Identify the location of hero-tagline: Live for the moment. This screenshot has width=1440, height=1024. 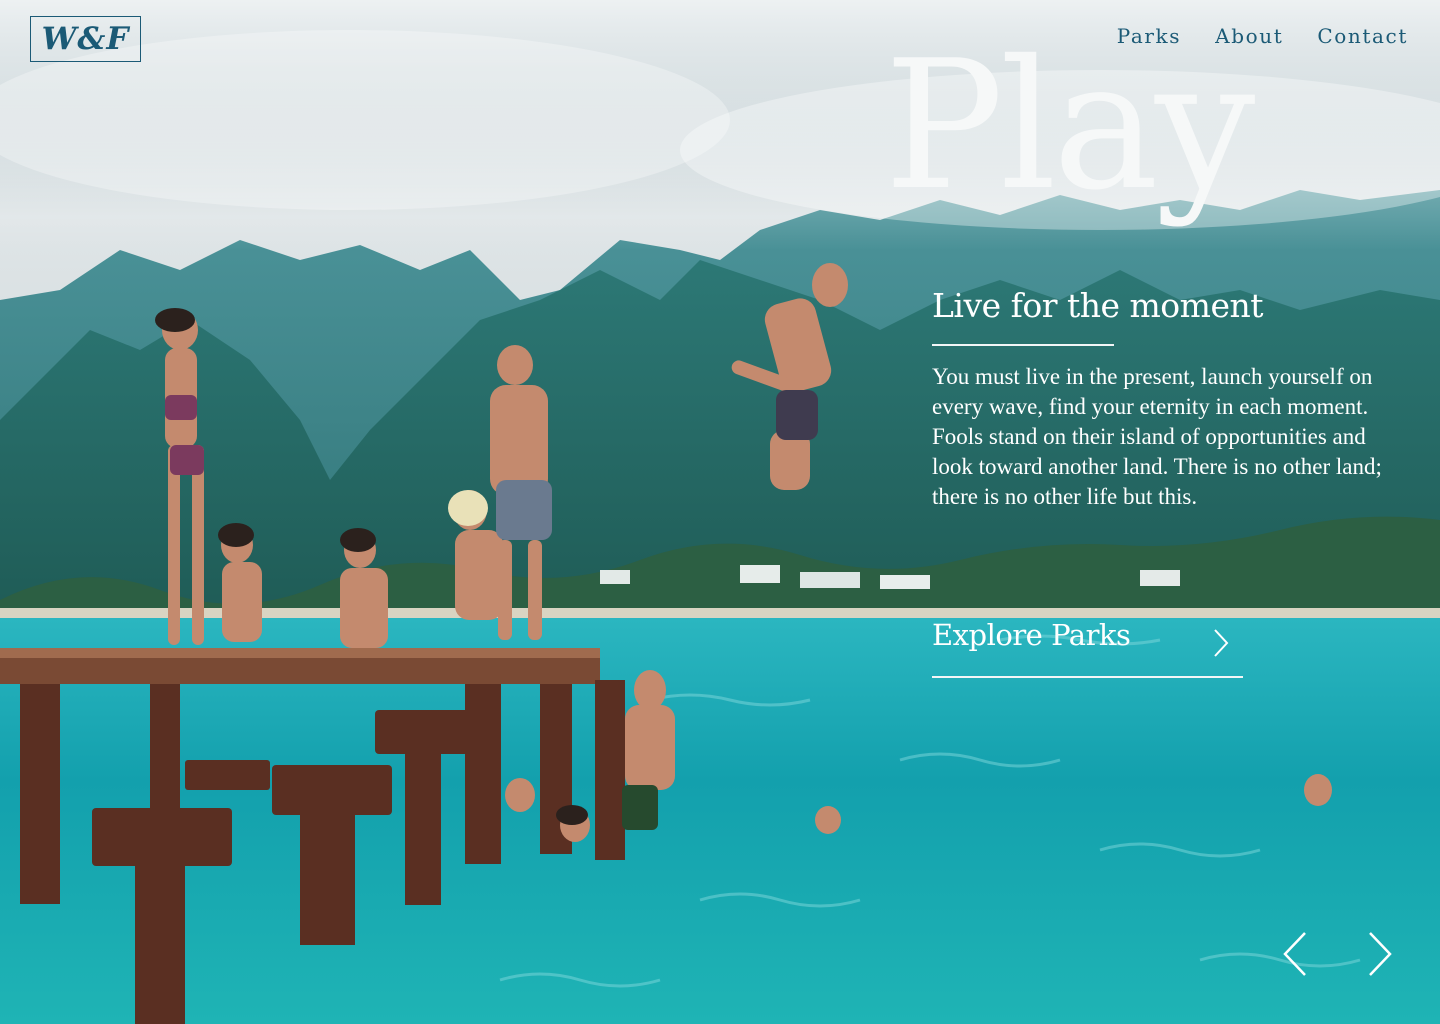
(1098, 305).